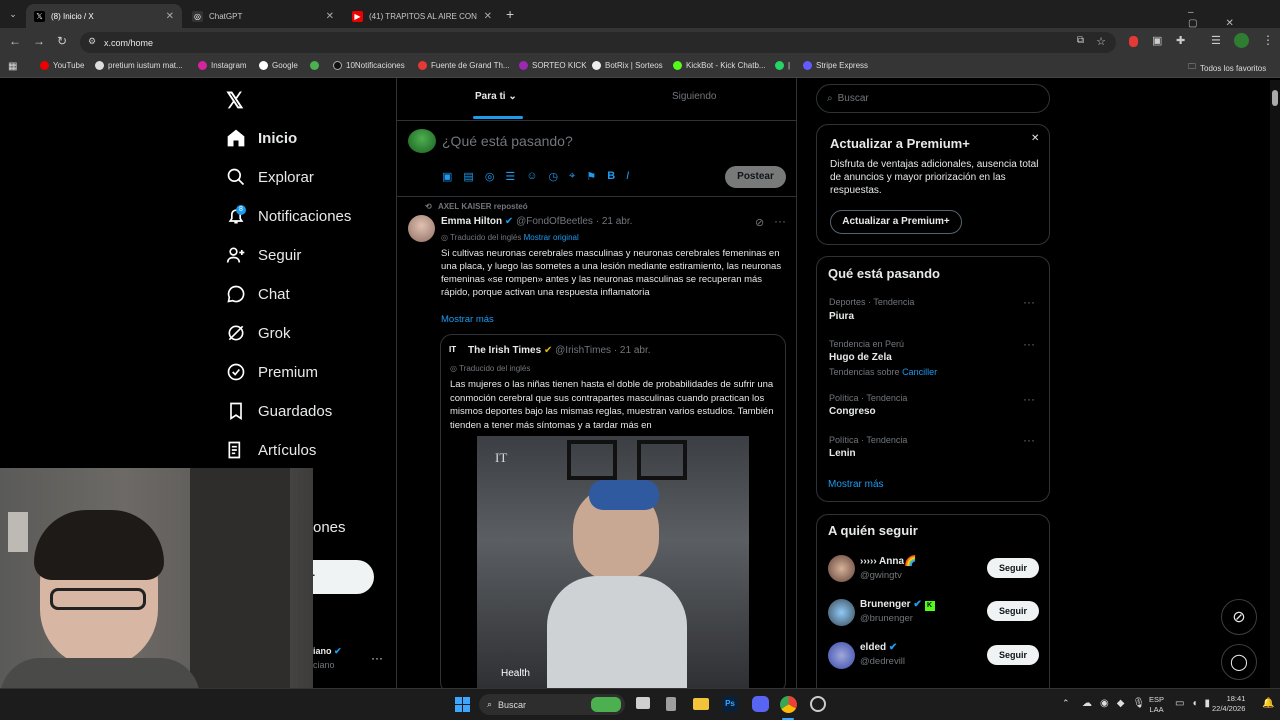  Describe the element at coordinates (490, 176) in the screenshot. I see `grok-compose-icon: ◎` at that location.